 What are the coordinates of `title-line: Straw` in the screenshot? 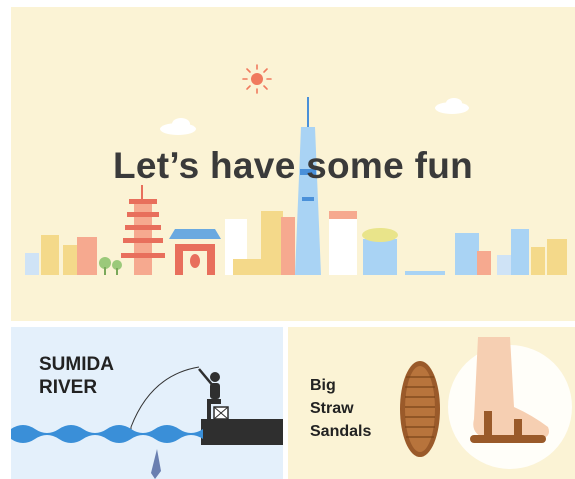 It's located at (332, 408).